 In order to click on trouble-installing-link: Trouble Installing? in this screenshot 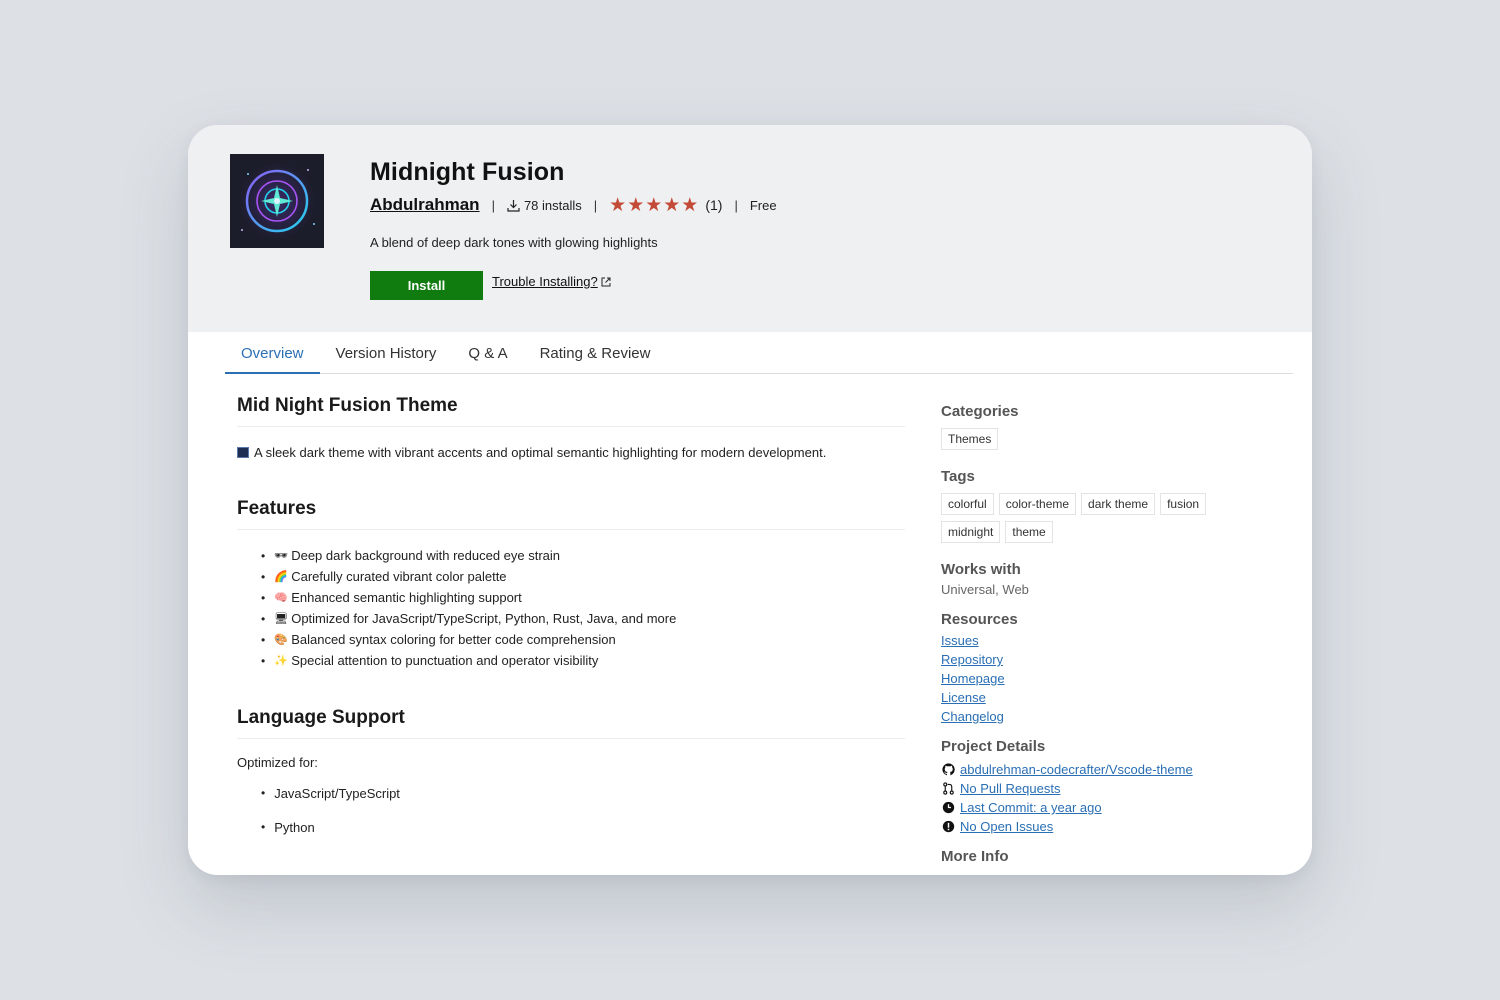, I will do `click(551, 281)`.